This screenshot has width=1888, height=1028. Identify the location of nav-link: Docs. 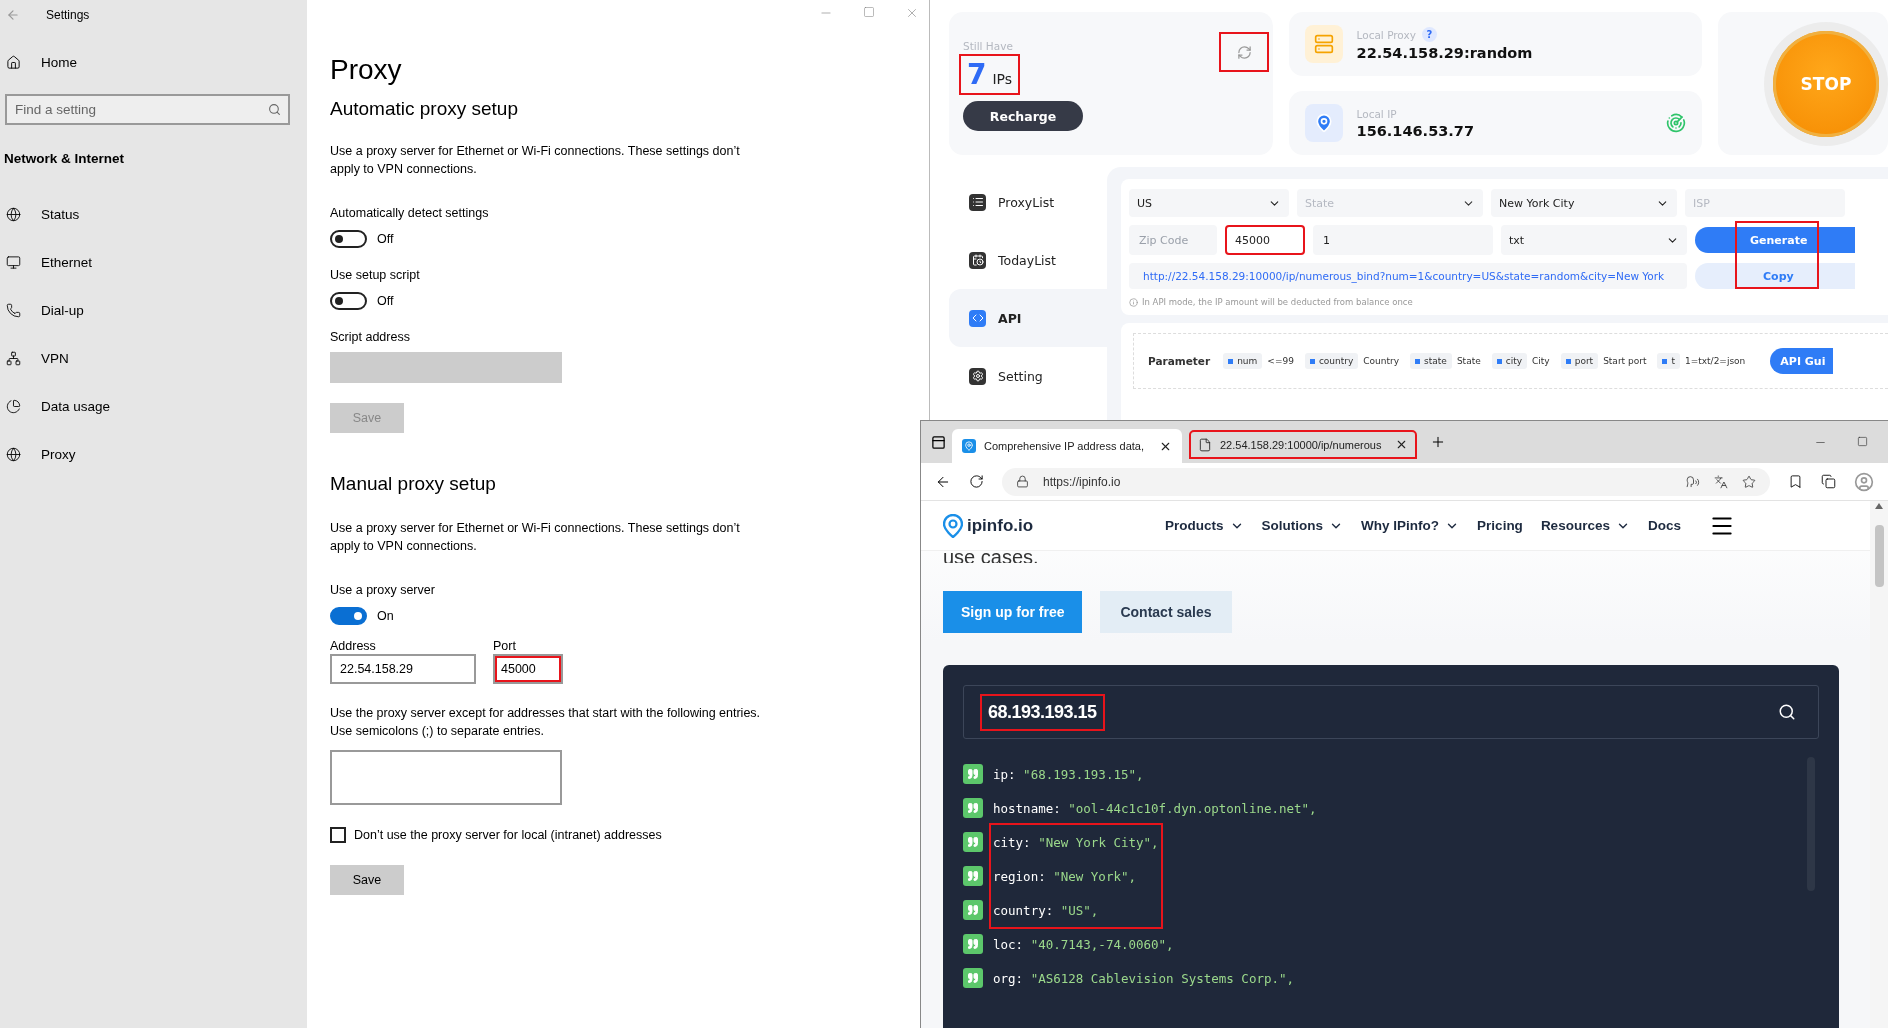
(1664, 525).